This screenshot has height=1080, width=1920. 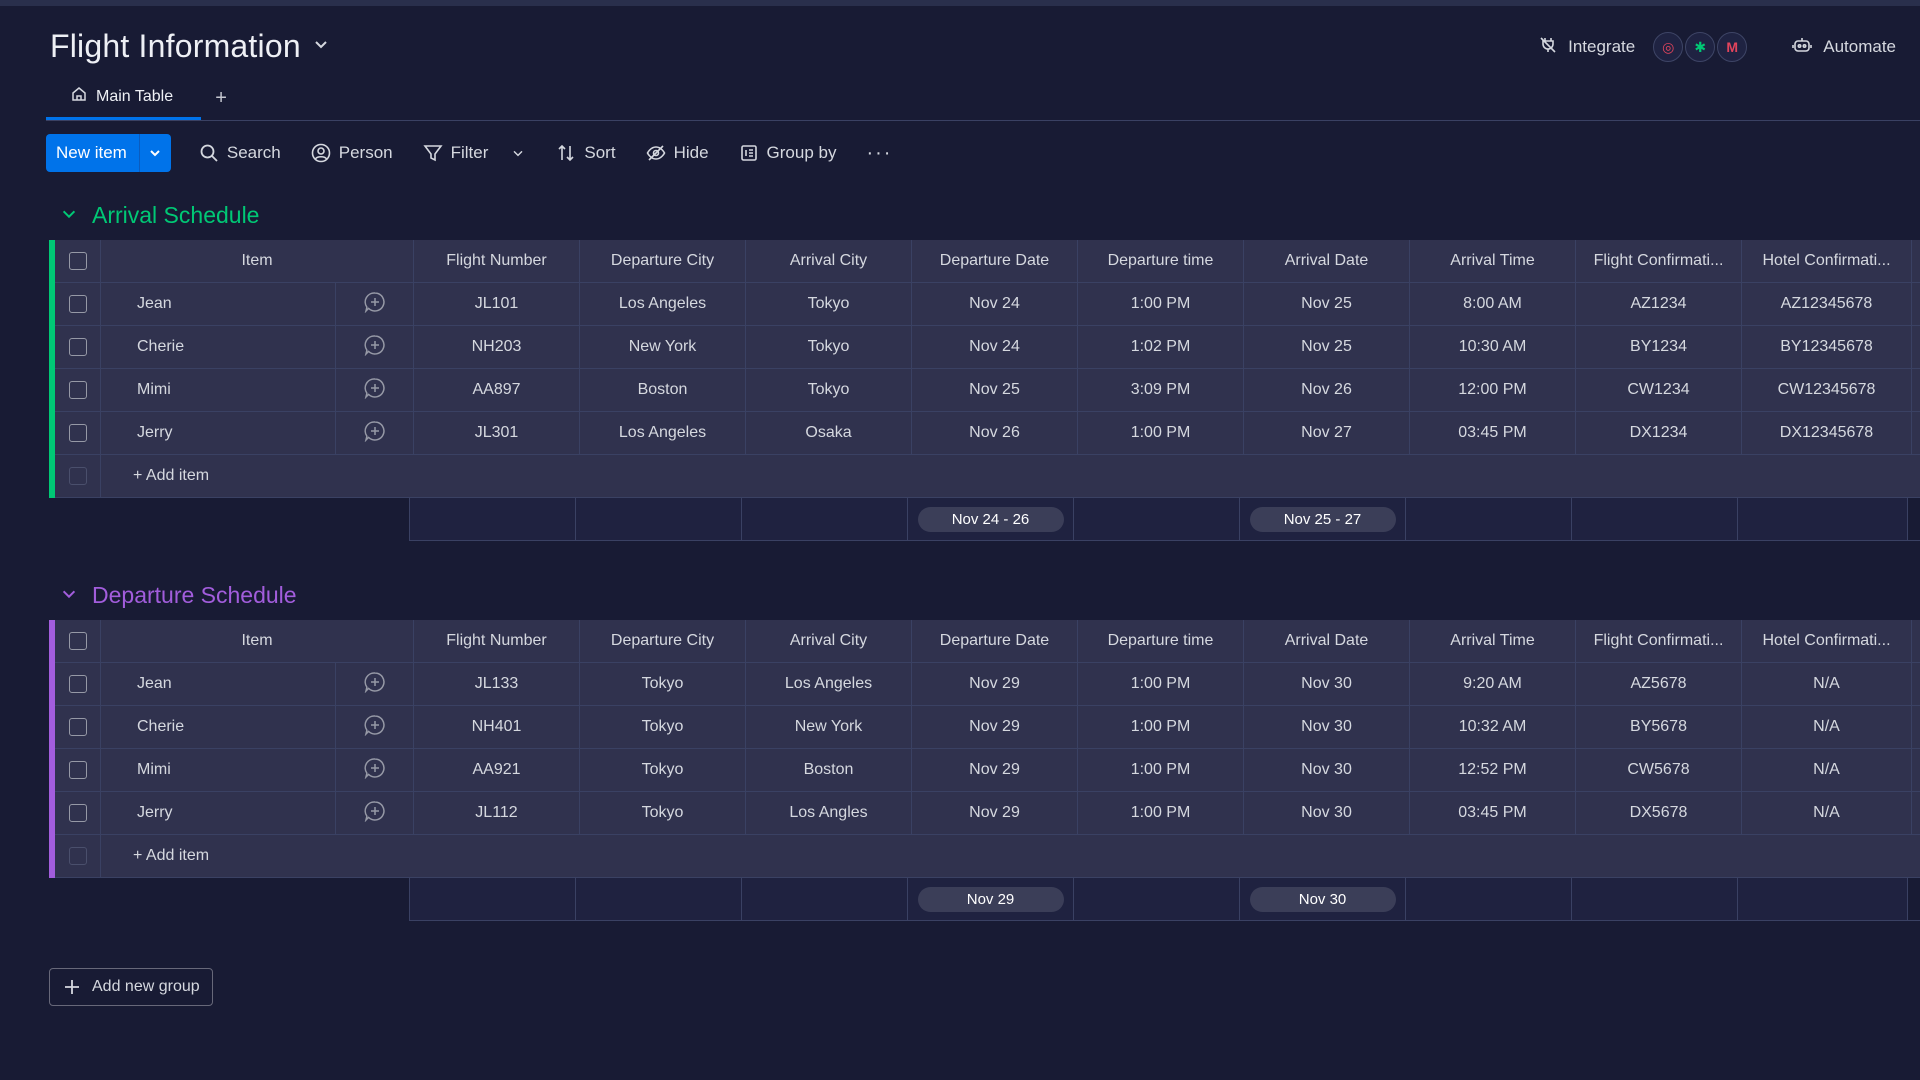 I want to click on hotel-confirmation-cell: AZ12345678, so click(x=1827, y=304).